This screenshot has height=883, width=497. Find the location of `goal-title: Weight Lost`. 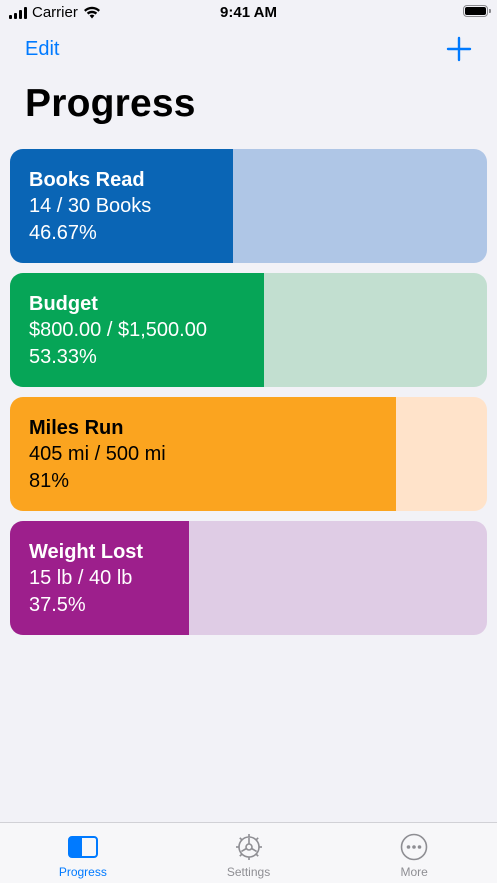

goal-title: Weight Lost is located at coordinates (86, 552).